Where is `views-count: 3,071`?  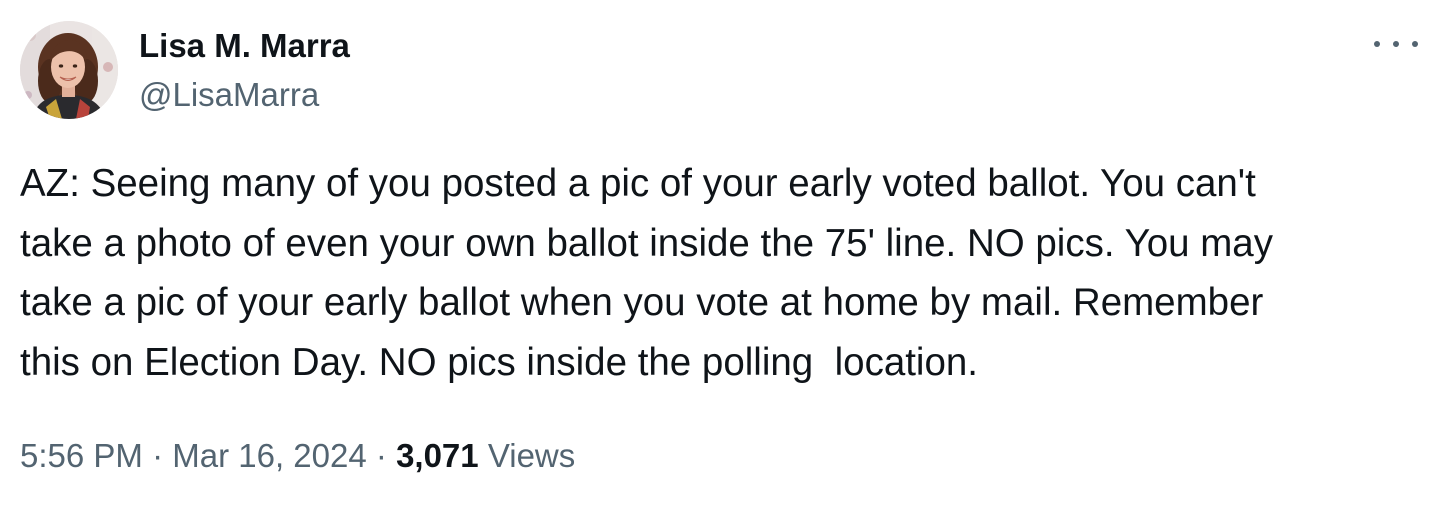
views-count: 3,071 is located at coordinates (437, 455).